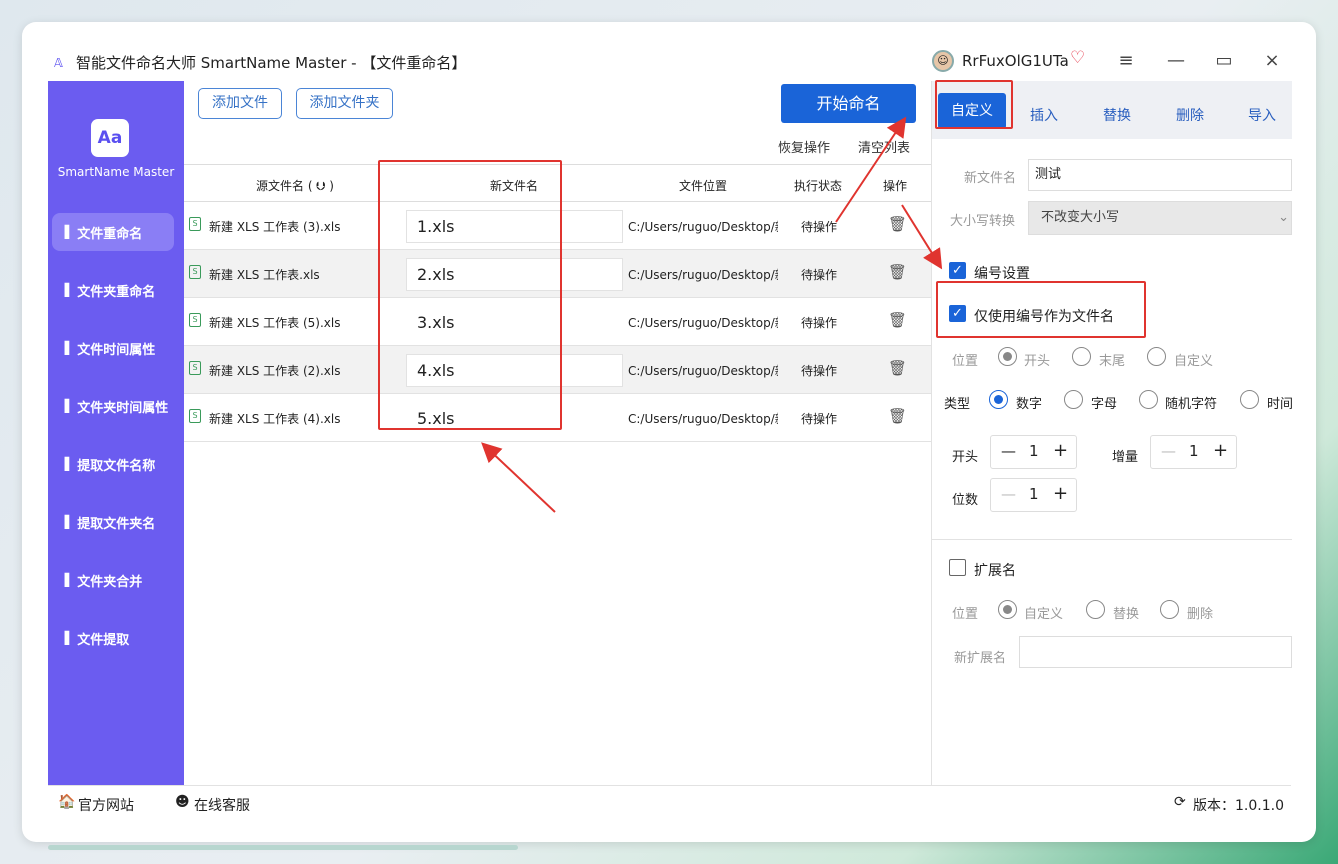 This screenshot has height=864, width=1338. What do you see at coordinates (295, 185) in the screenshot?
I see `column-header-source: 源文件名 ( ⮋ )` at bounding box center [295, 185].